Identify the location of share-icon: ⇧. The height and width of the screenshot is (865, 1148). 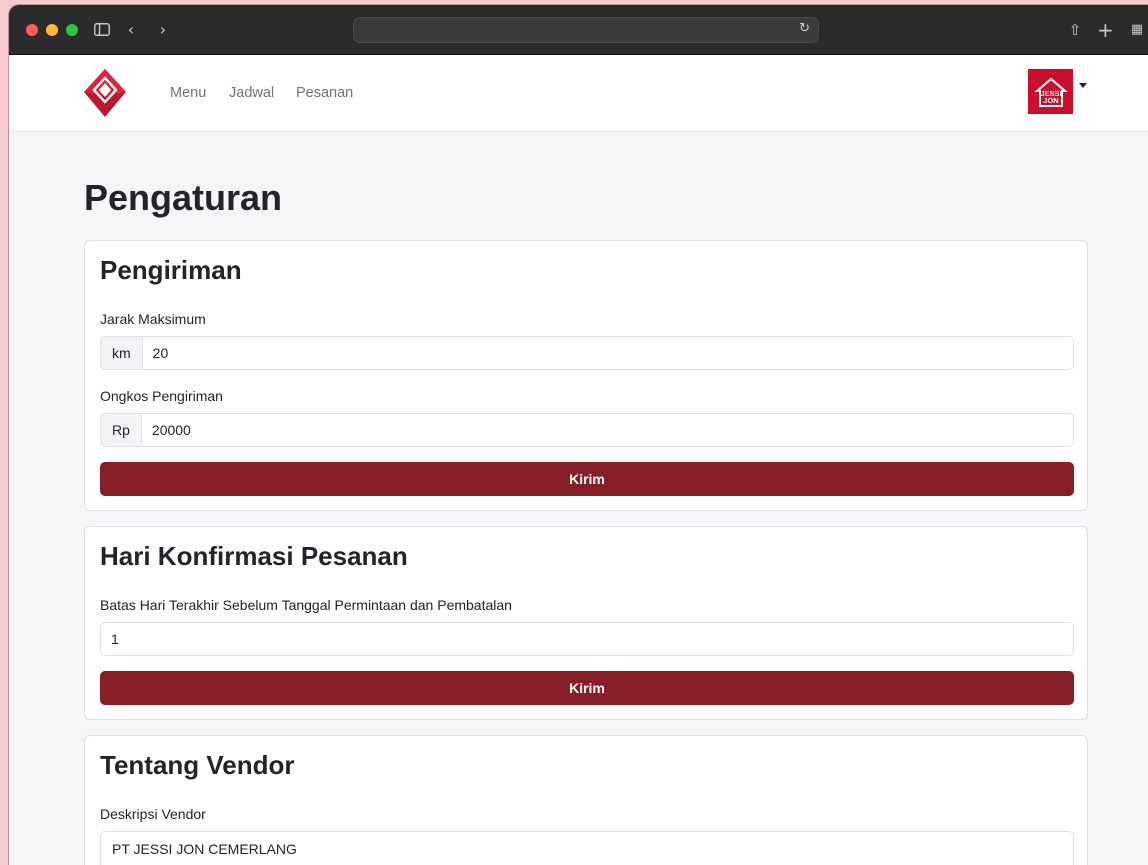
(1075, 30).